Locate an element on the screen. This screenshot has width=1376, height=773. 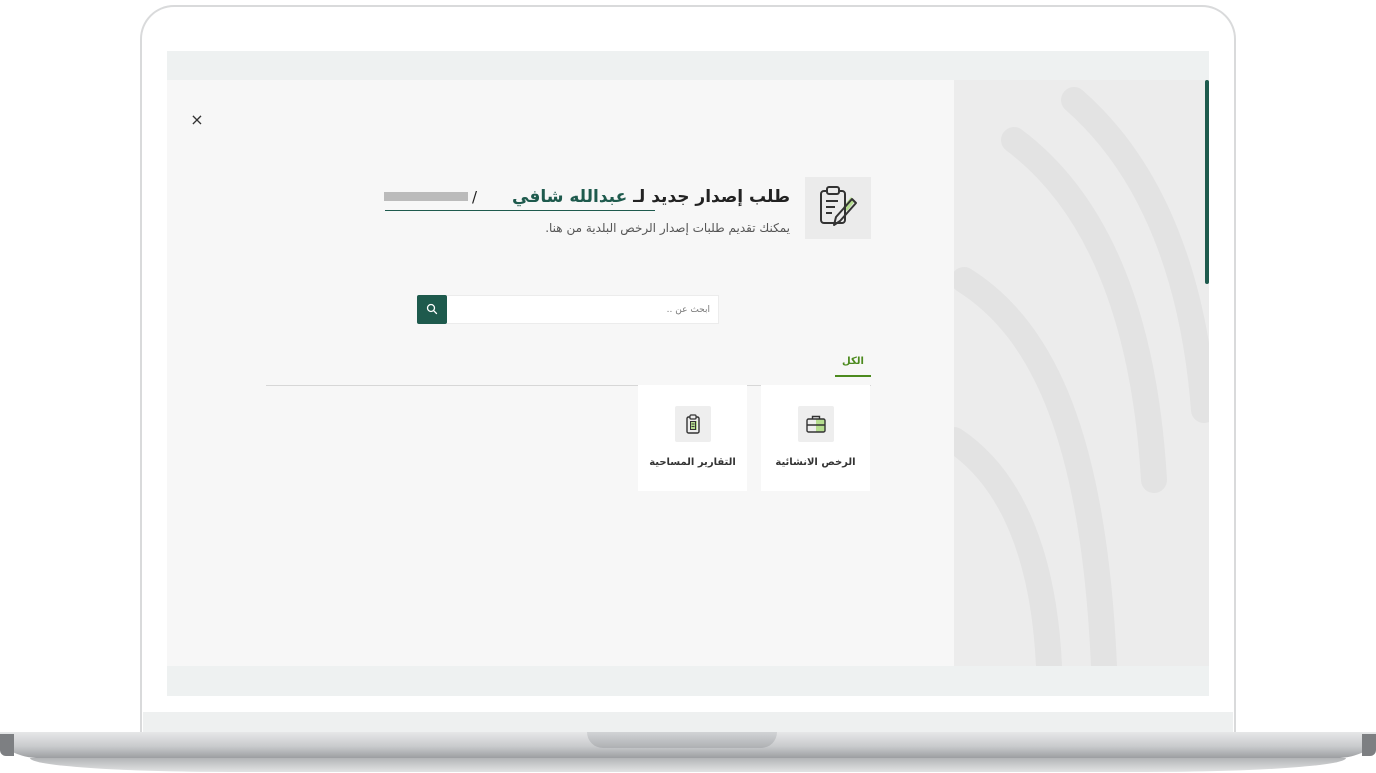
card-construction-licenses: الرخص الانشائية is located at coordinates (815, 438).